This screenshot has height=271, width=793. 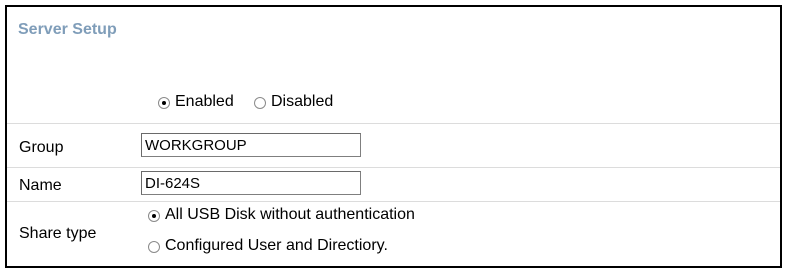 I want to click on name-label: Name, so click(x=40, y=185).